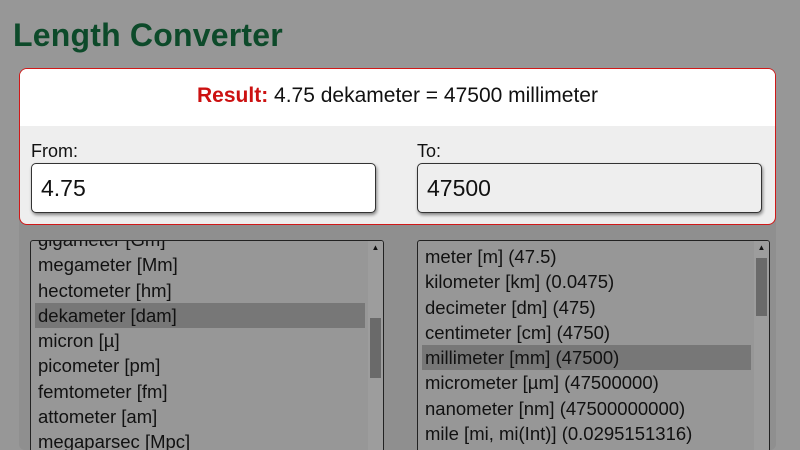 The width and height of the screenshot is (800, 450). Describe the element at coordinates (200, 246) in the screenshot. I see `list-item: gigameter [Gm]` at that location.